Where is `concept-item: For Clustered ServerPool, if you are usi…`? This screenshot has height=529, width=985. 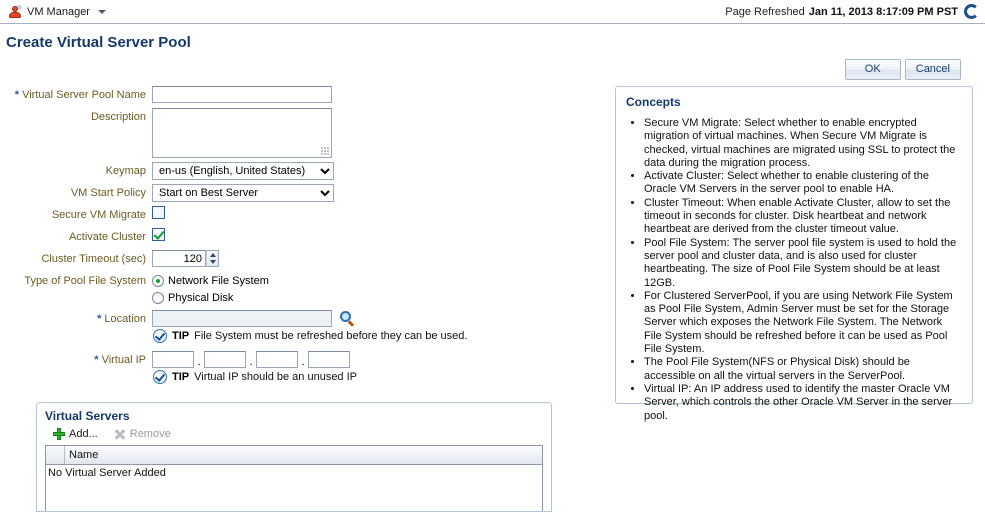 concept-item: For Clustered ServerPool, if you are usi… is located at coordinates (803, 323).